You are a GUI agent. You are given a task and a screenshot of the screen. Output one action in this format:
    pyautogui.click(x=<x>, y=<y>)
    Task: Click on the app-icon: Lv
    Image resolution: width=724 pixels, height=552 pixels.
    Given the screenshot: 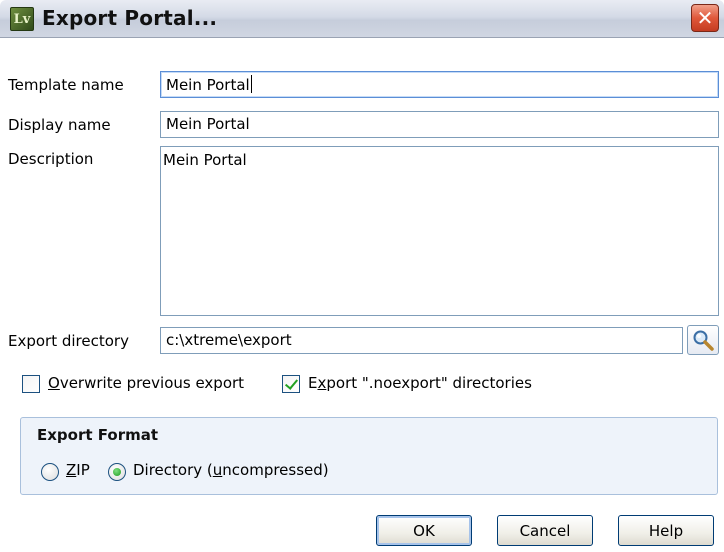 What is the action you would take?
    pyautogui.click(x=22, y=19)
    